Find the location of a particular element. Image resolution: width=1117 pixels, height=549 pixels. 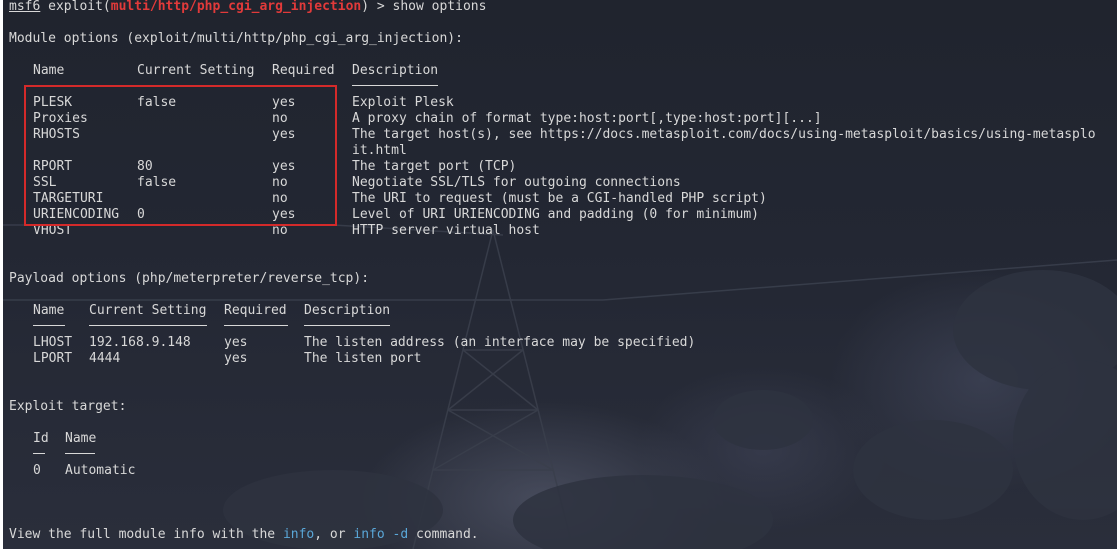

exploit-target-heading: Exploit target: is located at coordinates (68, 406).